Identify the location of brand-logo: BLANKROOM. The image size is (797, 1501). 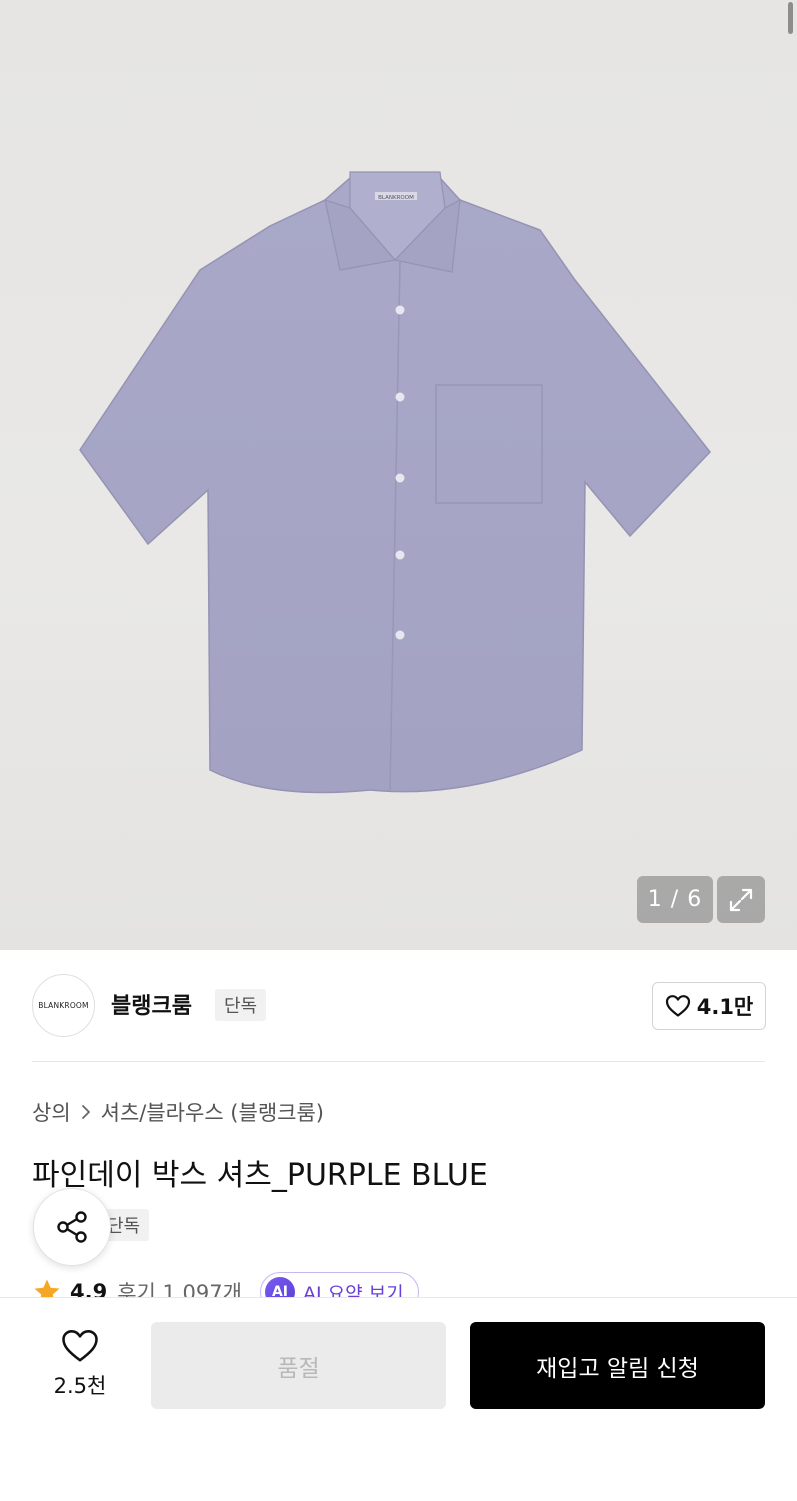
(63, 1005).